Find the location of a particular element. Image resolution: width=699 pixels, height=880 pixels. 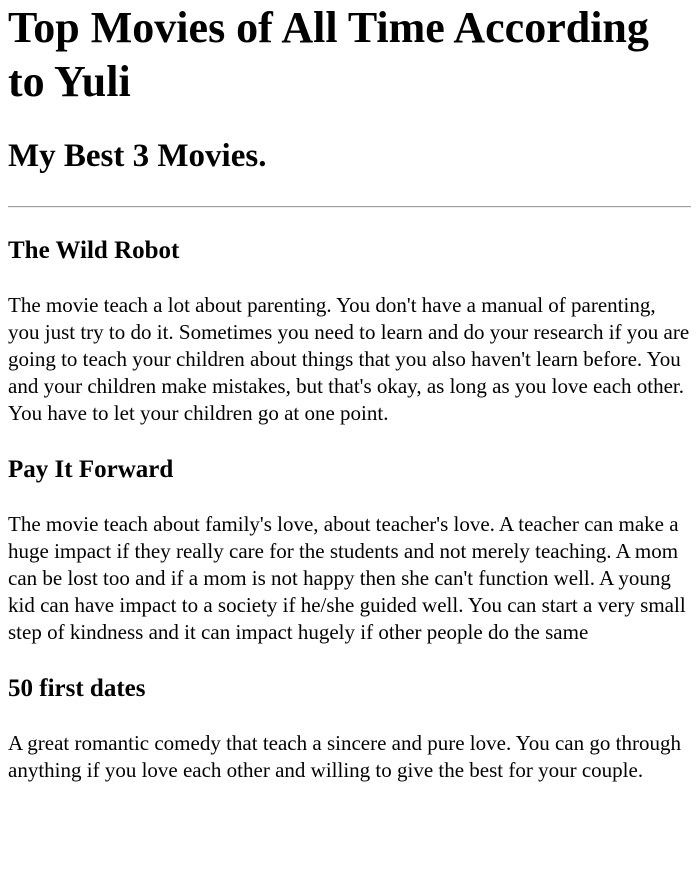

page-title: Top Movies of All Time According to Yuli is located at coordinates (328, 54).